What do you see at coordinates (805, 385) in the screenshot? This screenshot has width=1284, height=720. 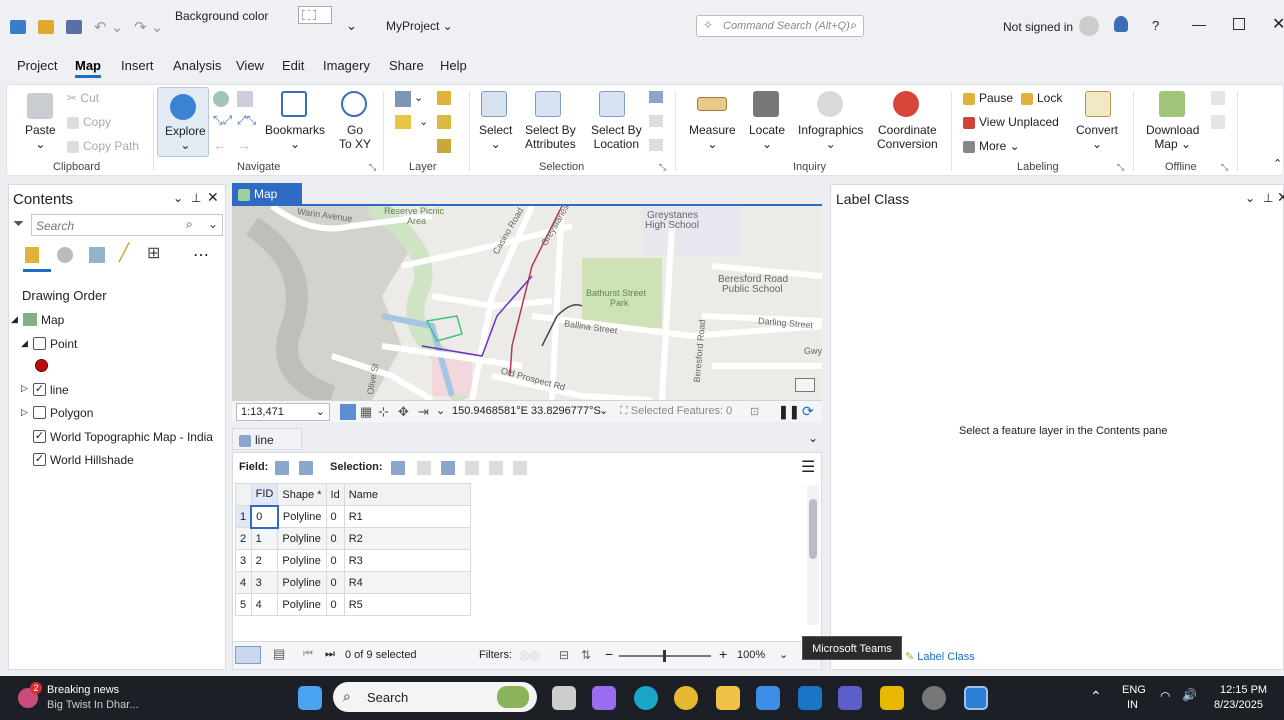 I see `map-tooltip-icon` at bounding box center [805, 385].